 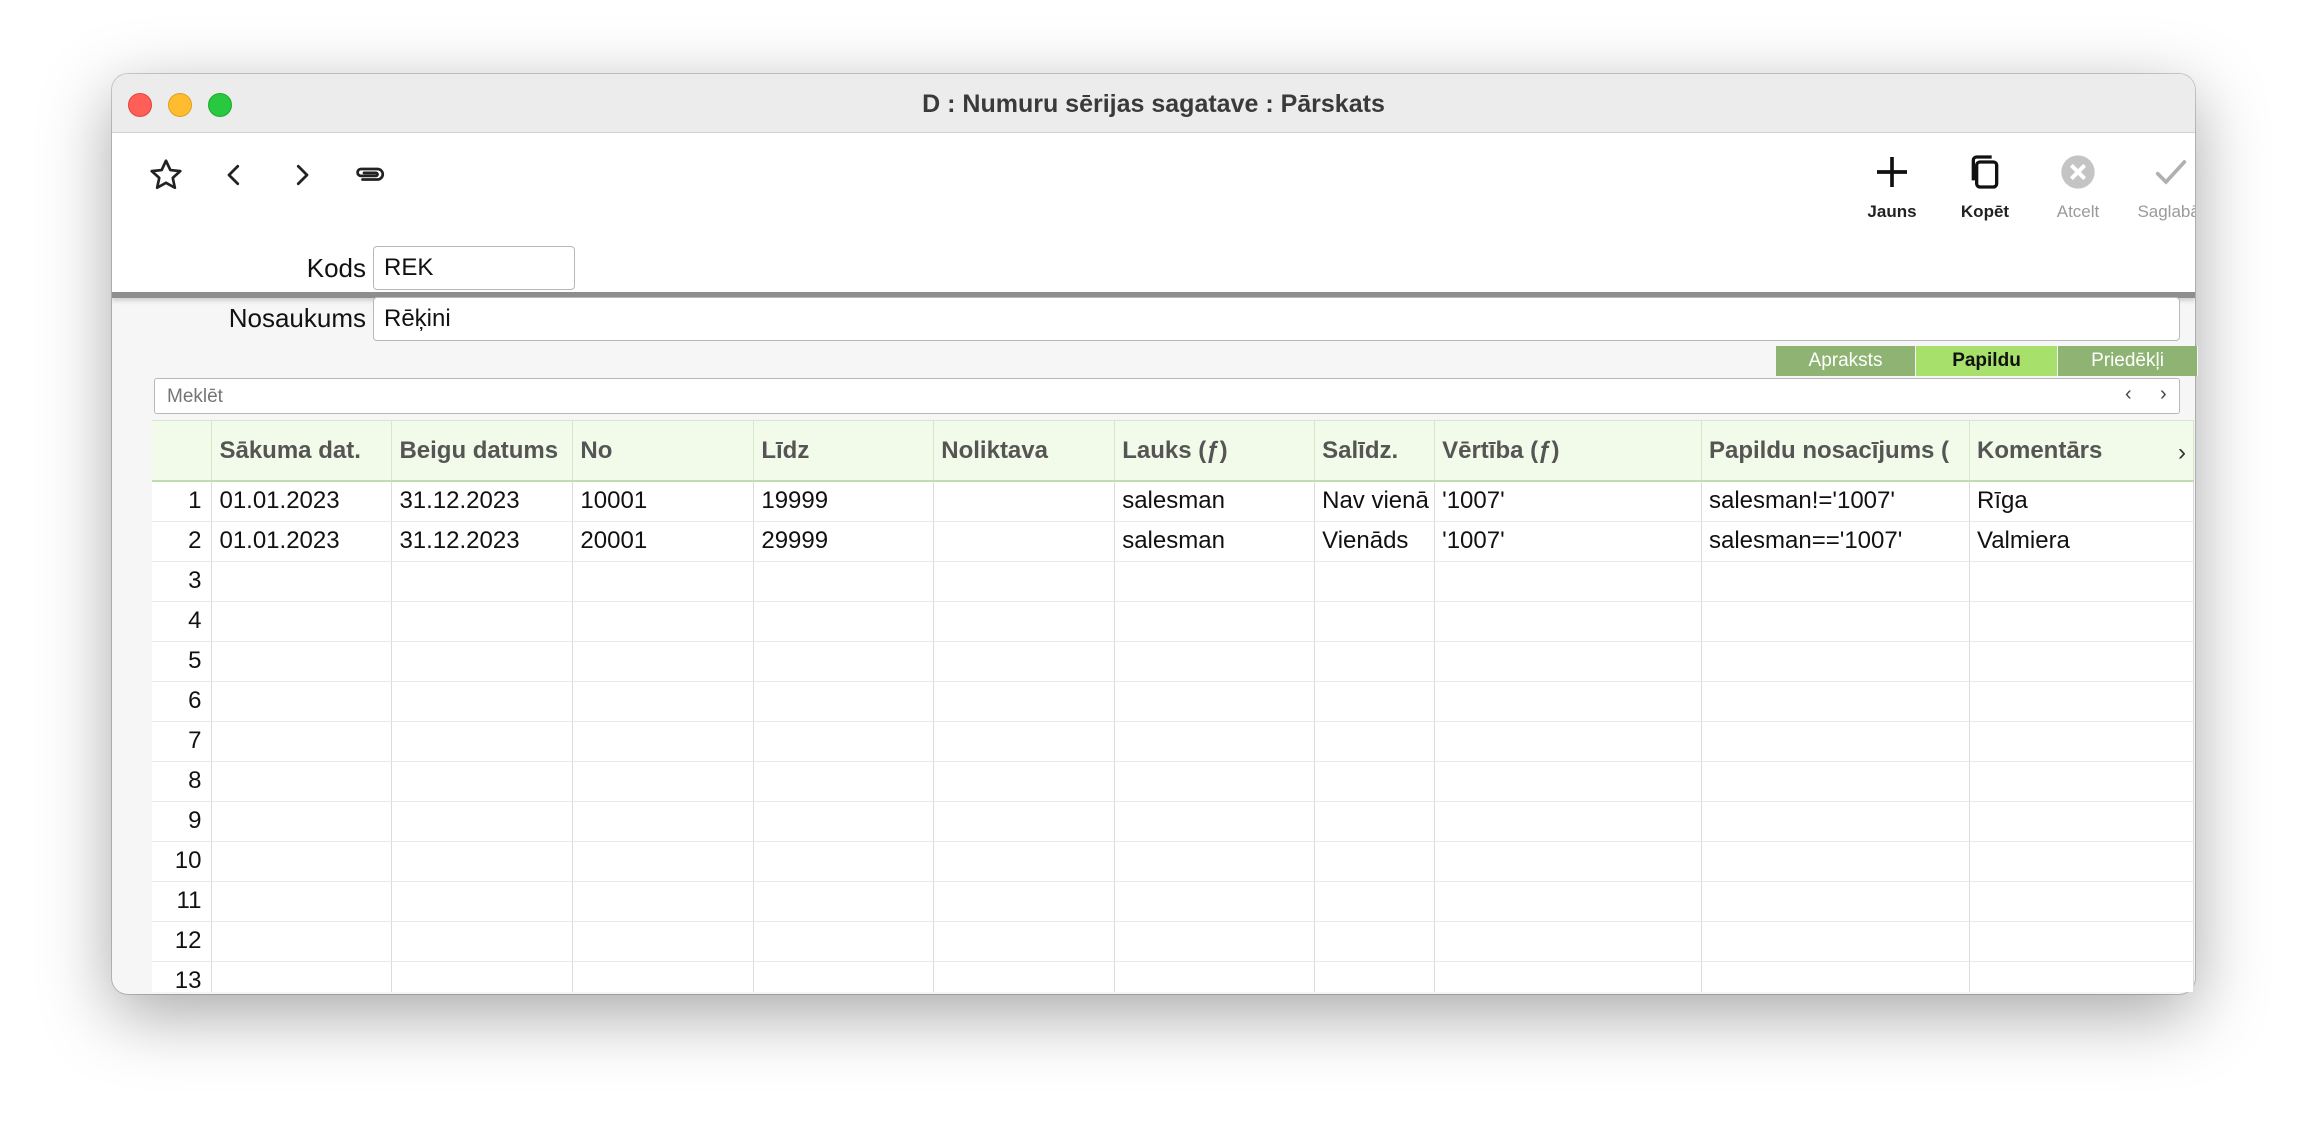 I want to click on table-cell: 19999, so click(x=844, y=501).